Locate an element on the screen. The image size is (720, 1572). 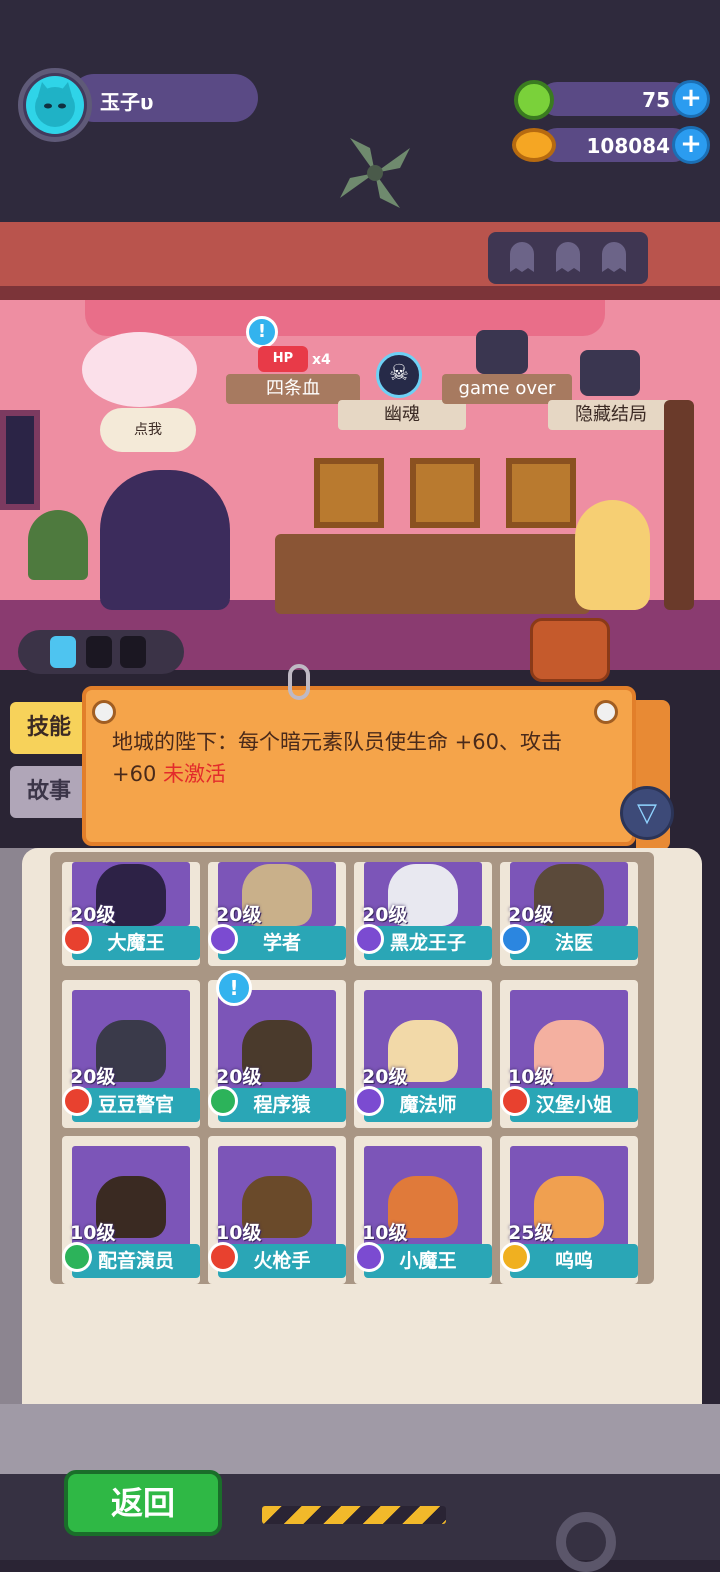
sign-ghost: 幽魂 is located at coordinates (402, 415).